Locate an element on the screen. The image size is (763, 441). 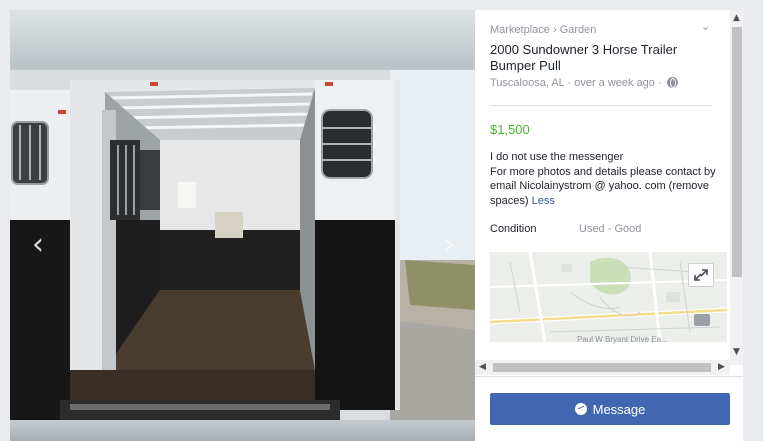
options-chevron-down-icon: ⌄ is located at coordinates (705, 26).